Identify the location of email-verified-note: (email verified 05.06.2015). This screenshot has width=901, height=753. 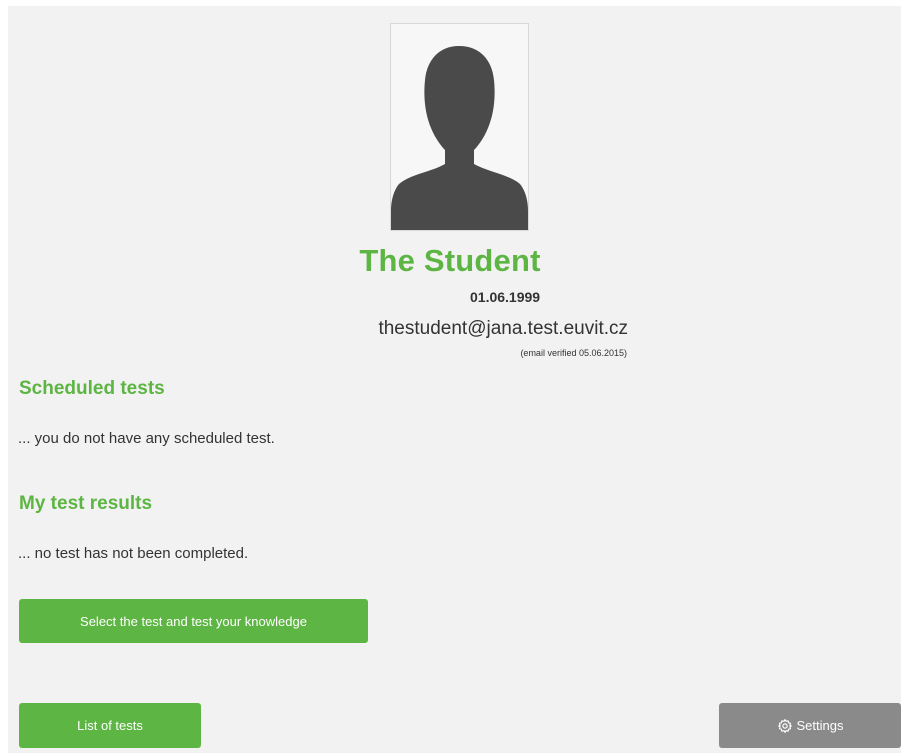
(573, 353).